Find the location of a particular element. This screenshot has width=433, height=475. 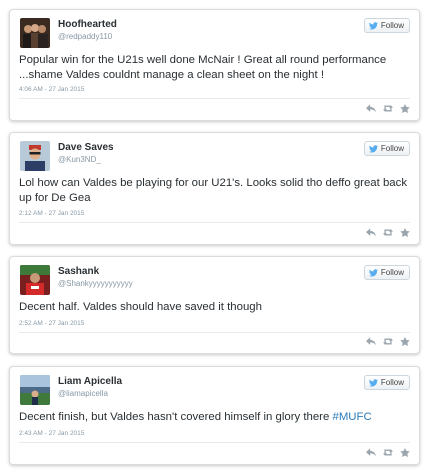

user-handle: @redpaddy110 is located at coordinates (85, 36).